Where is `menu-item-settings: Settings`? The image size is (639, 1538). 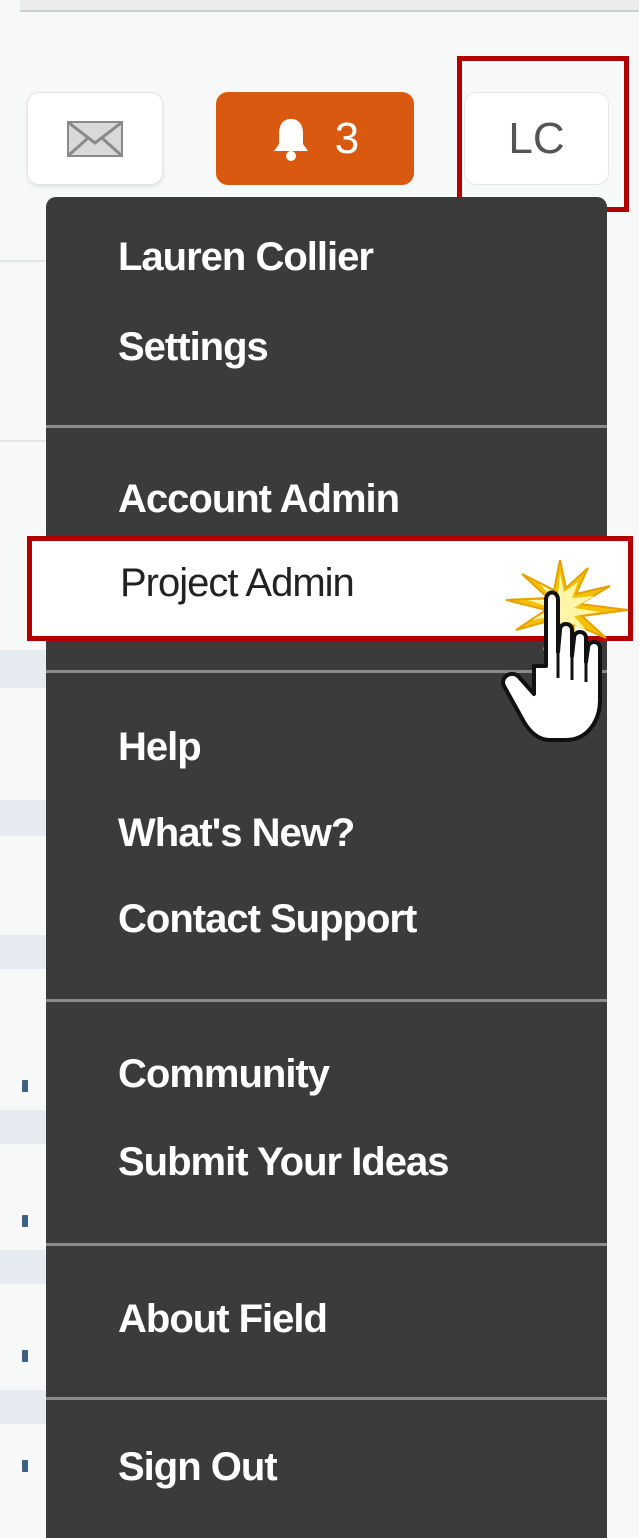
menu-item-settings: Settings is located at coordinates (193, 347).